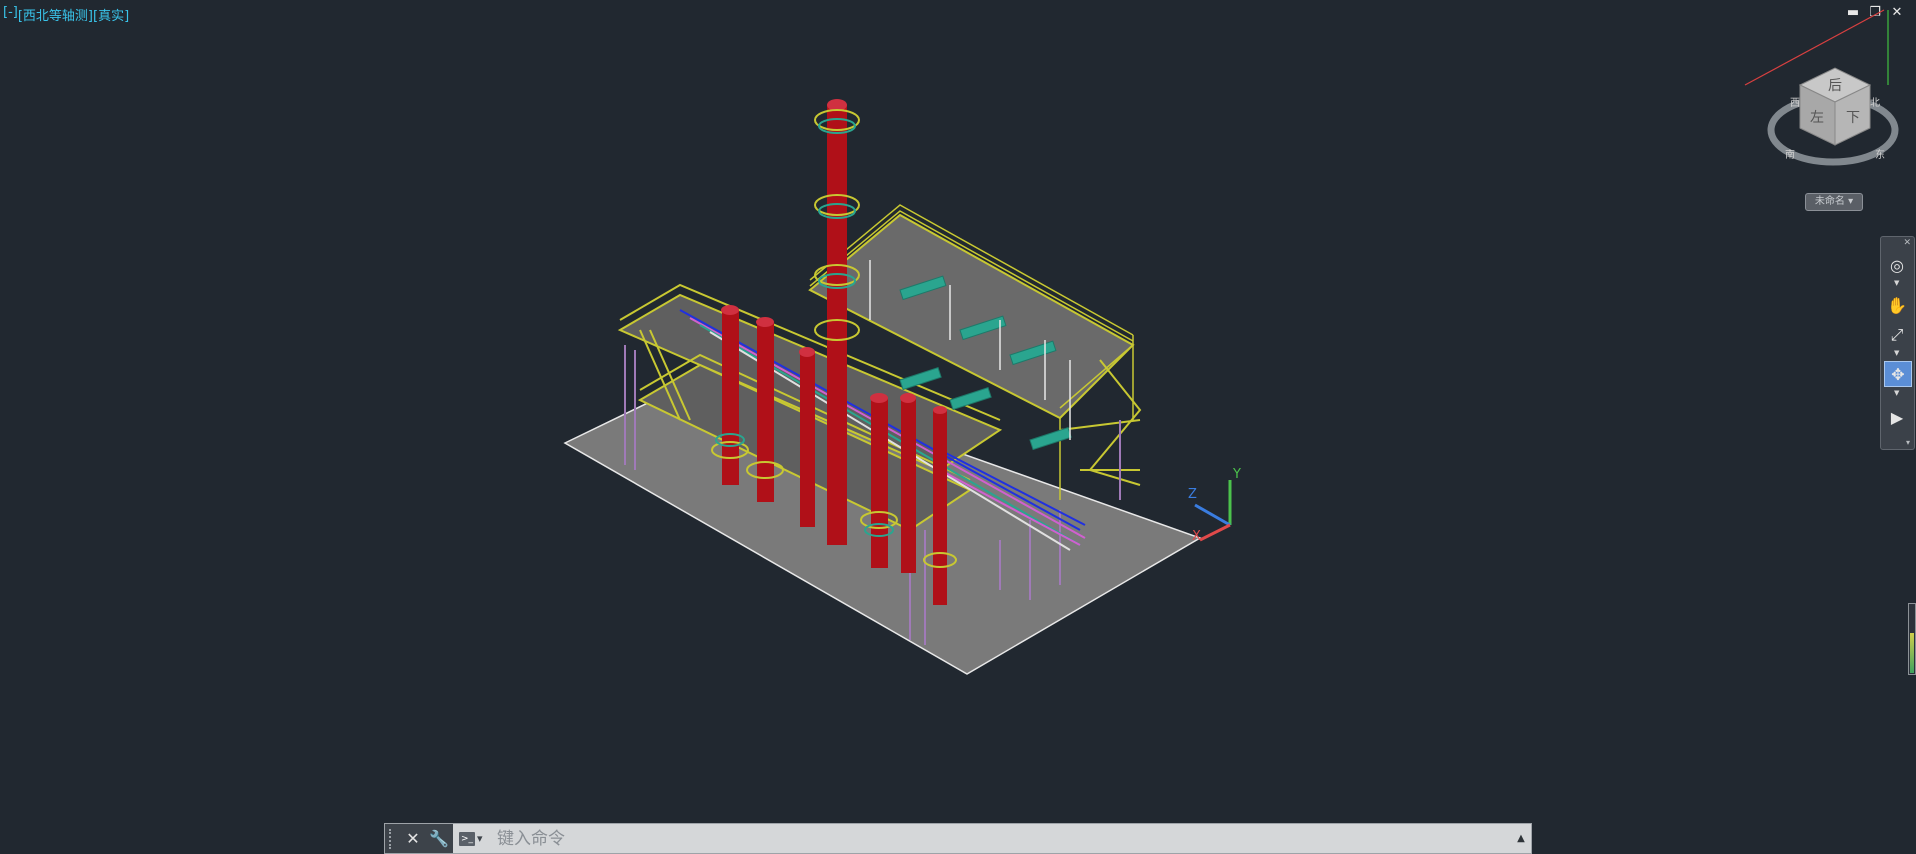  I want to click on compass-west: 西, so click(1795, 103).